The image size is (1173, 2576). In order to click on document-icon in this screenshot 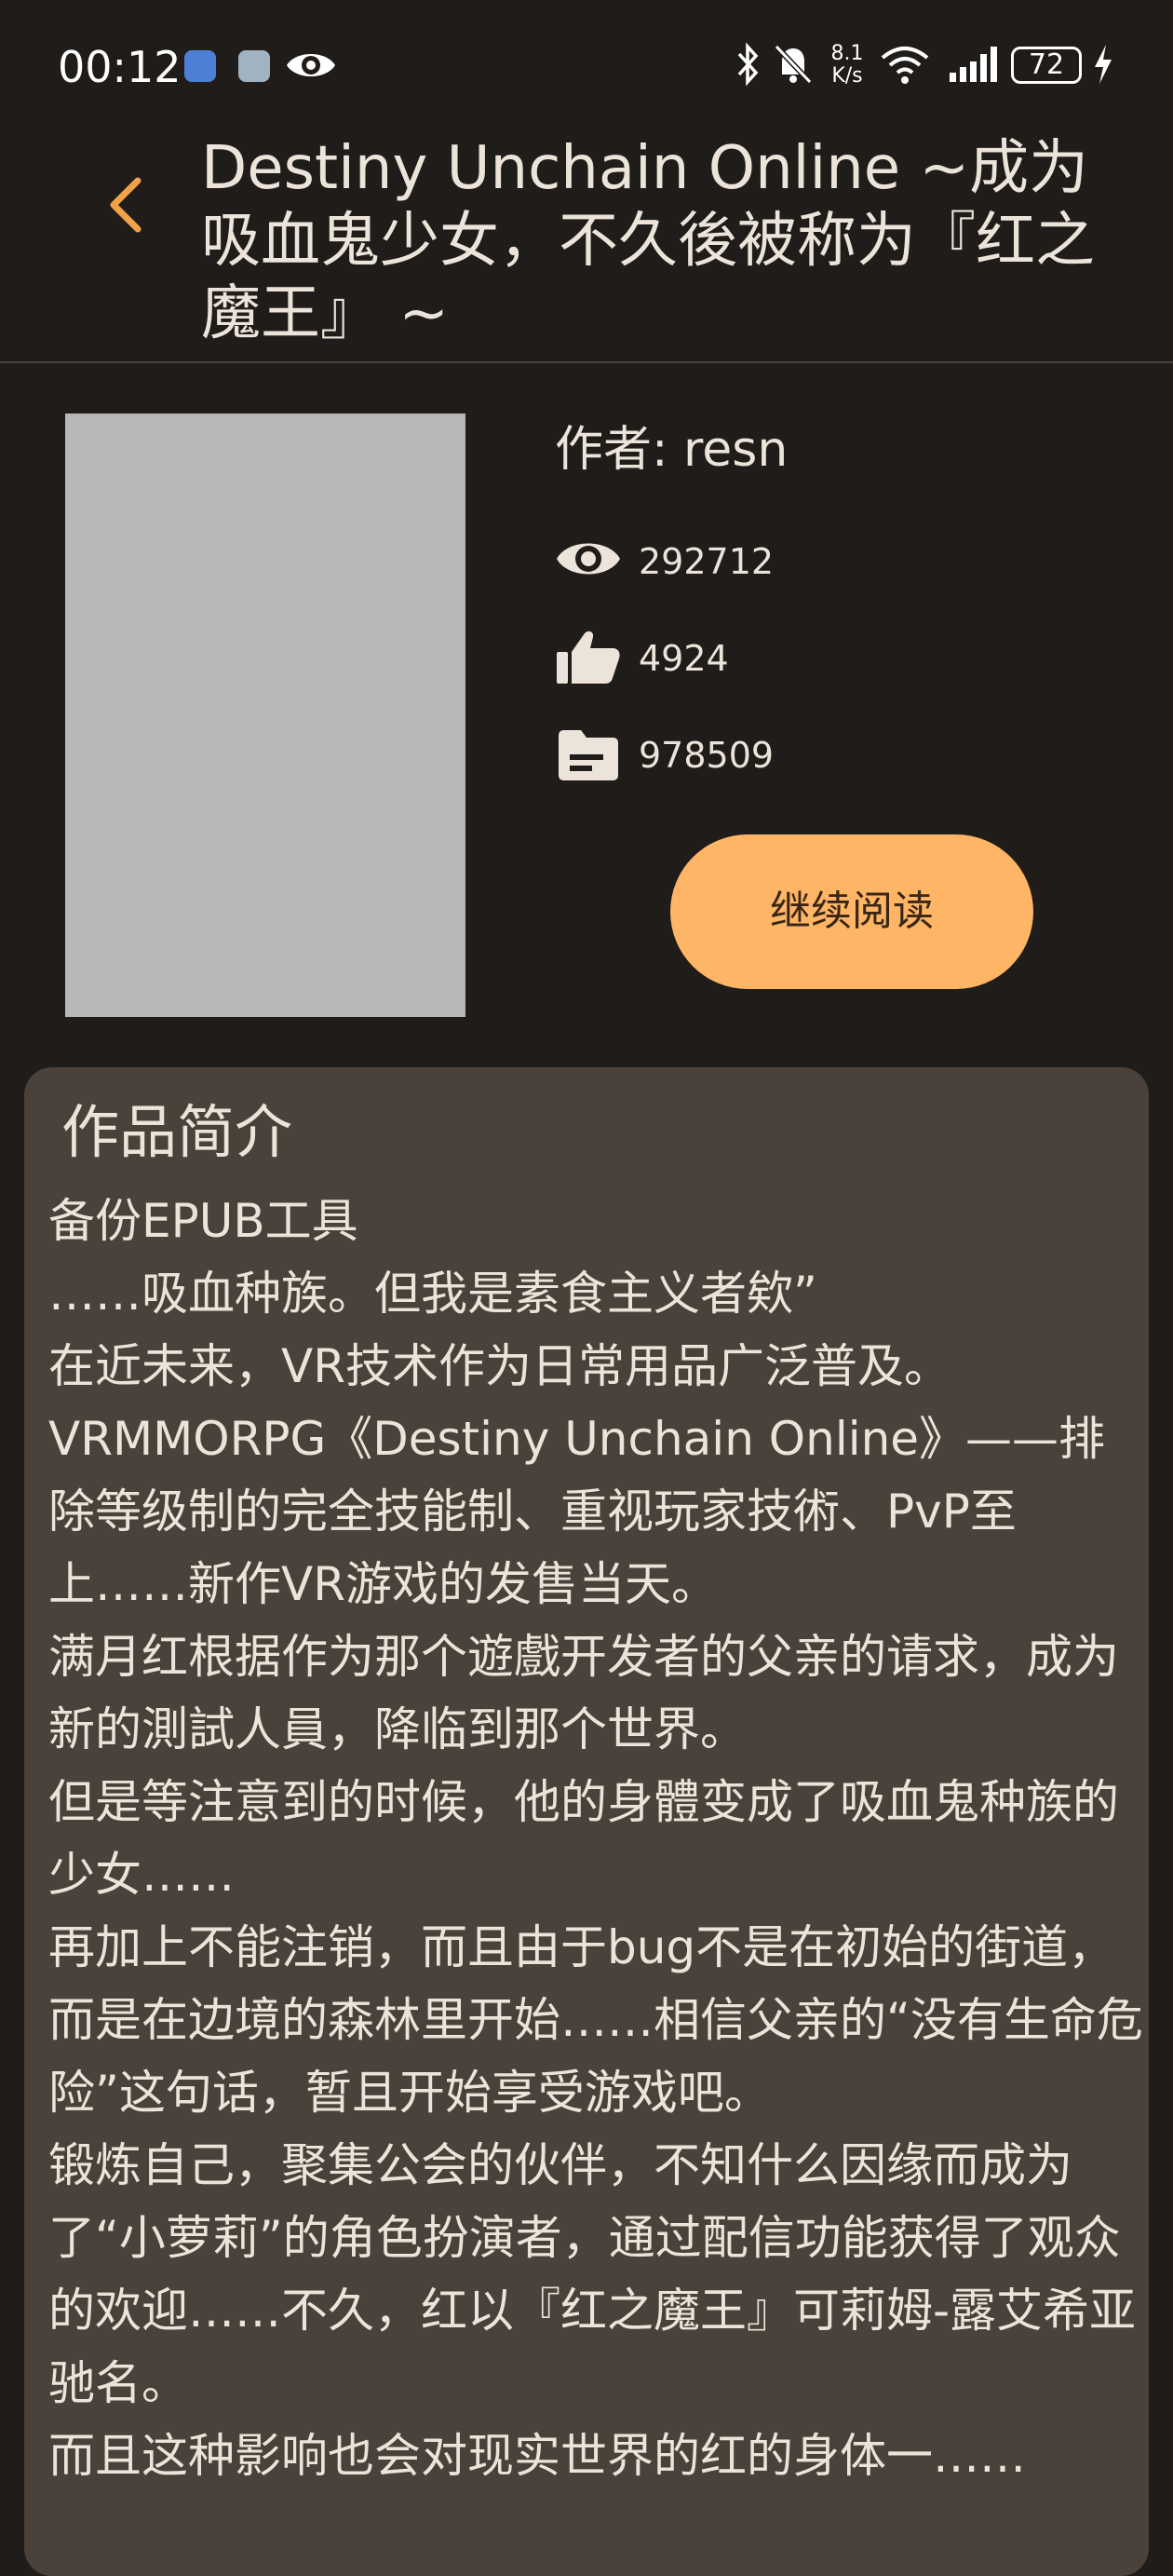, I will do `click(588, 755)`.